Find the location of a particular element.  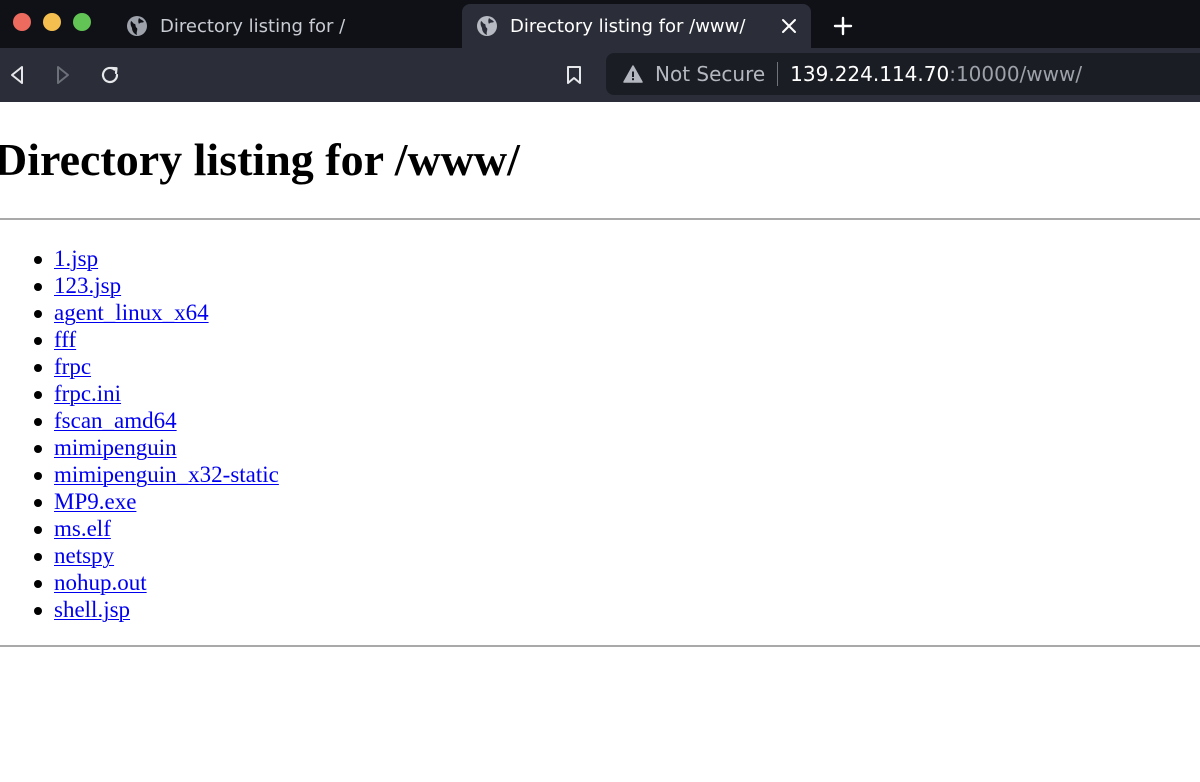

forward-button is located at coordinates (63, 75).